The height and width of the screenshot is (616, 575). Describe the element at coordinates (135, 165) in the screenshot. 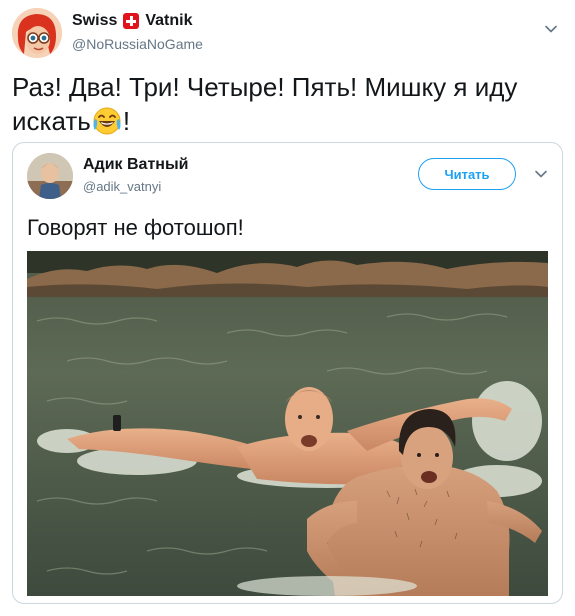

I see `quoted-author-display-name: Адик Ватный` at that location.